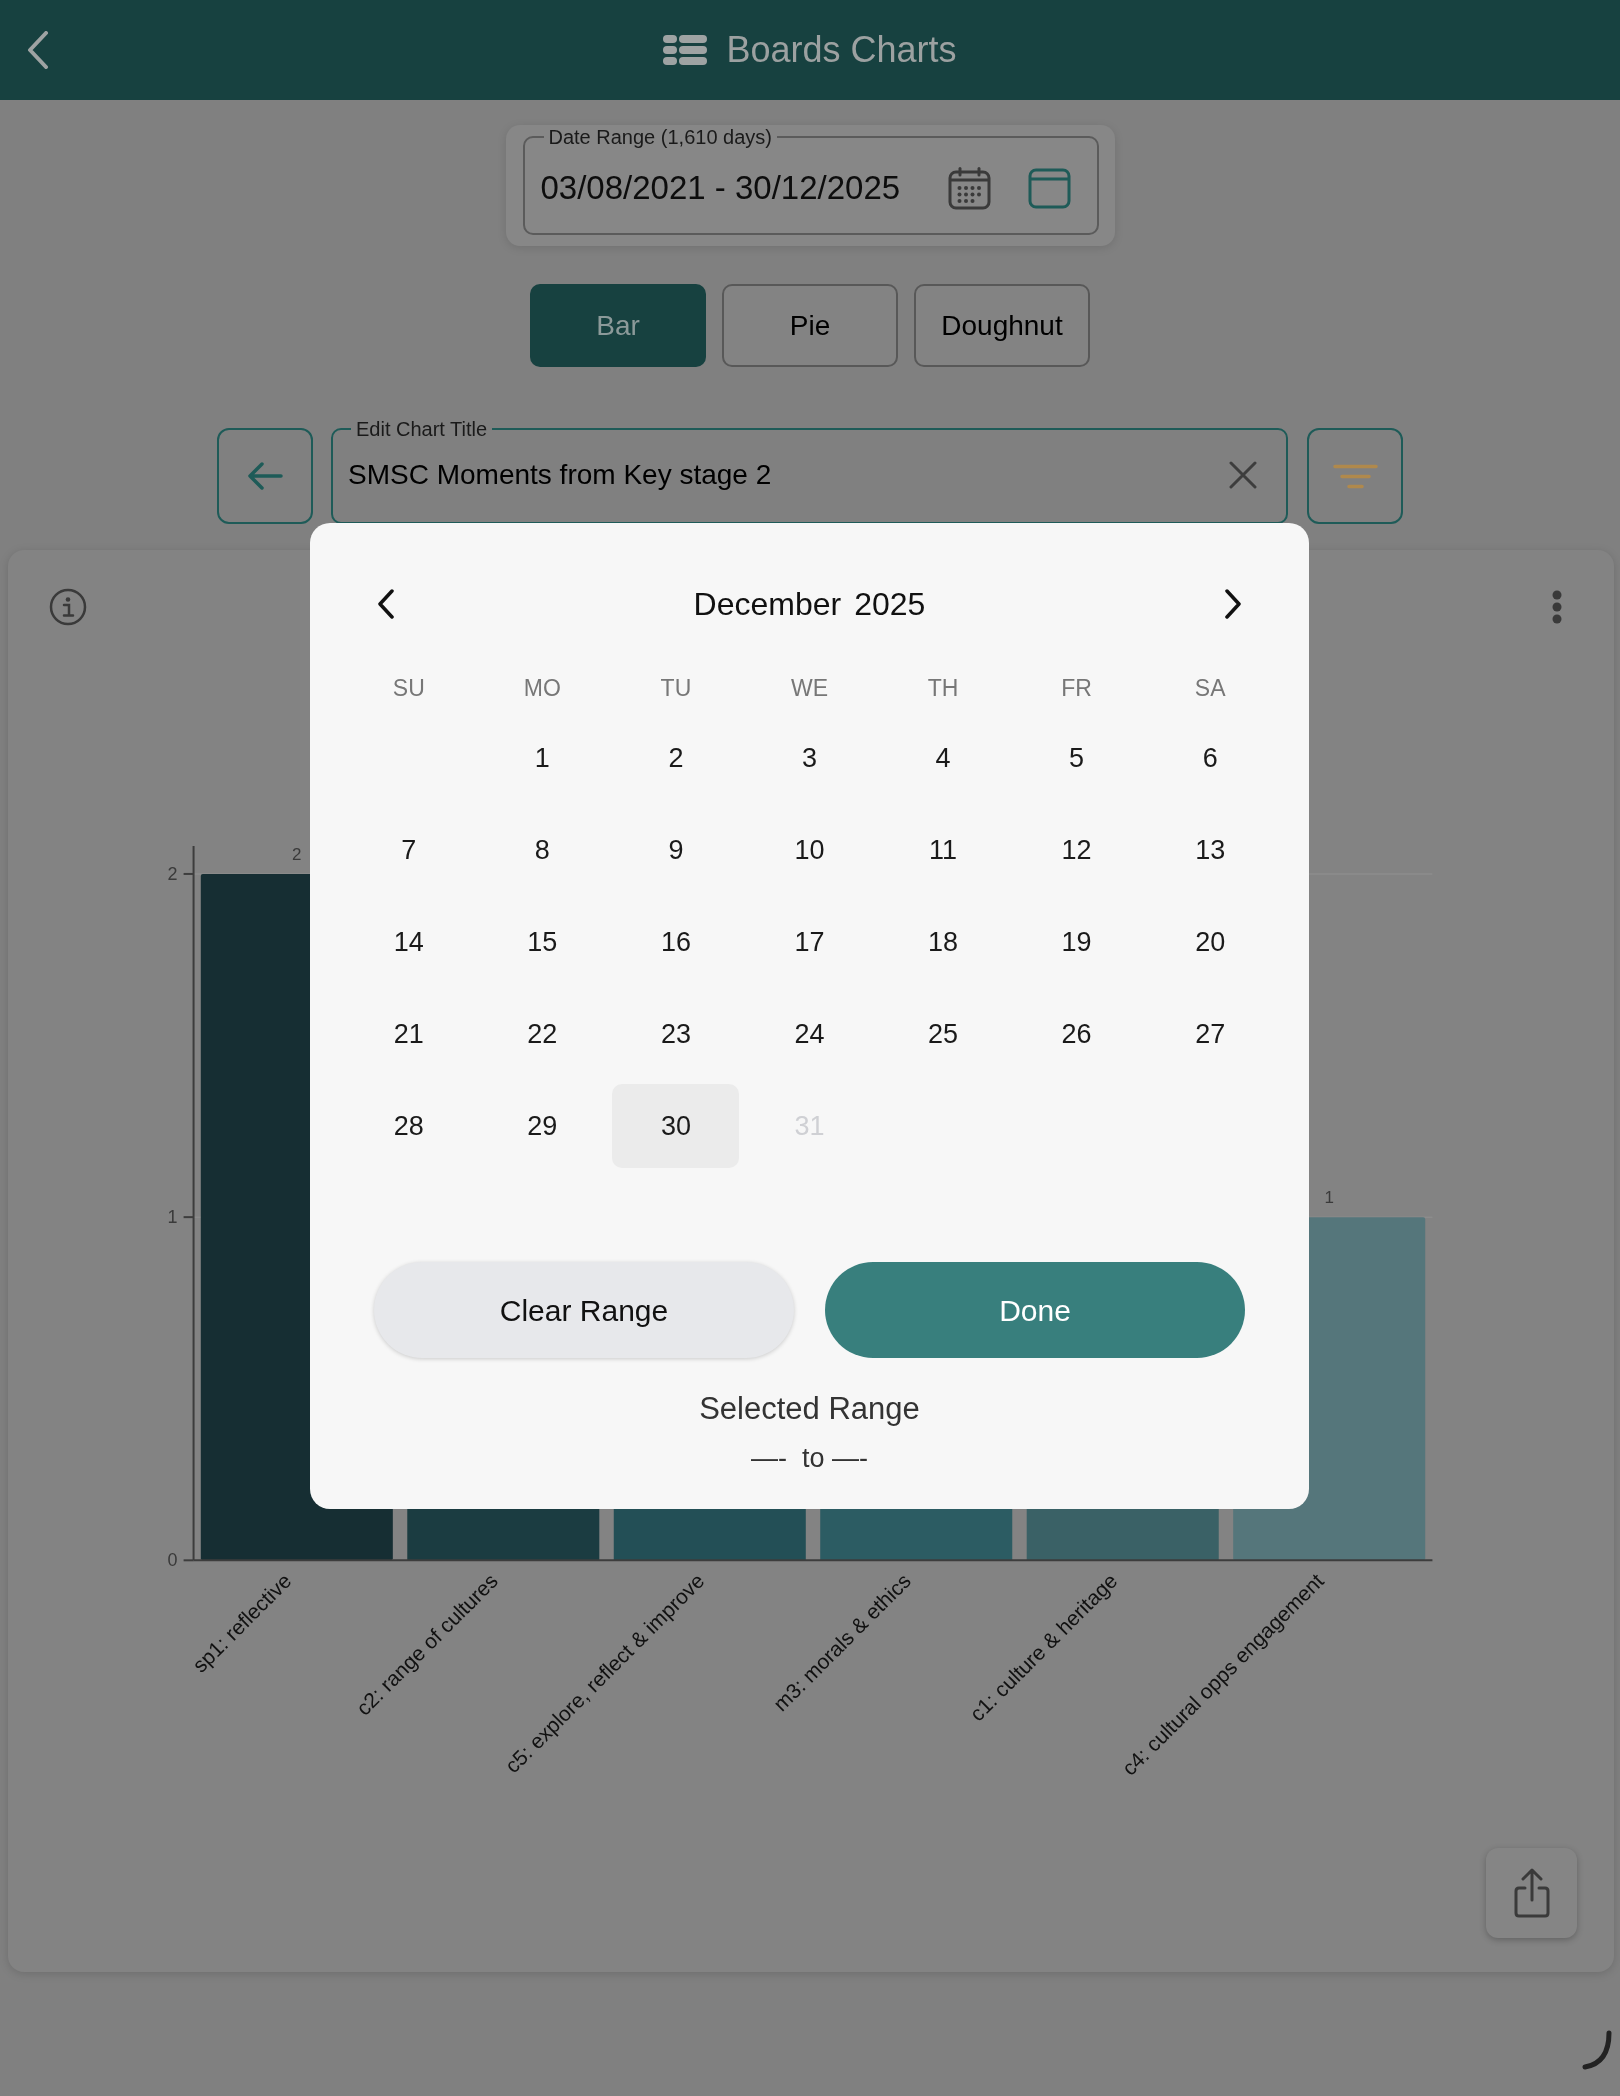 This screenshot has width=1620, height=2096. Describe the element at coordinates (809, 1034) in the screenshot. I see `calendar-day: 24` at that location.